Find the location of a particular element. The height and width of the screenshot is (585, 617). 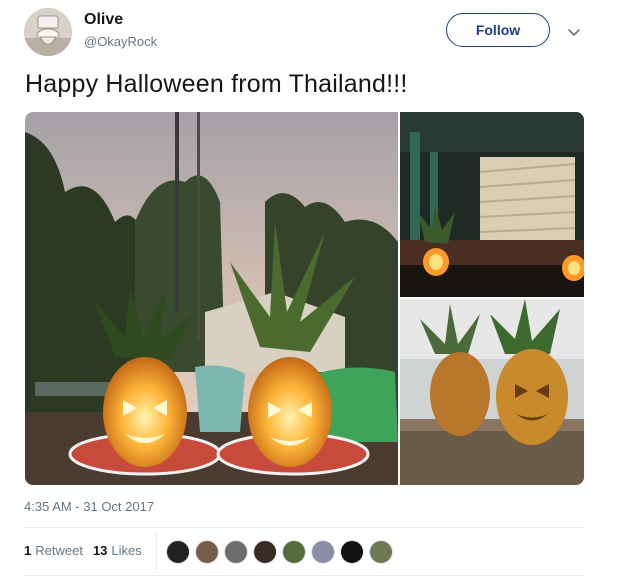

likes-count-link: 13 Likes is located at coordinates (117, 550).